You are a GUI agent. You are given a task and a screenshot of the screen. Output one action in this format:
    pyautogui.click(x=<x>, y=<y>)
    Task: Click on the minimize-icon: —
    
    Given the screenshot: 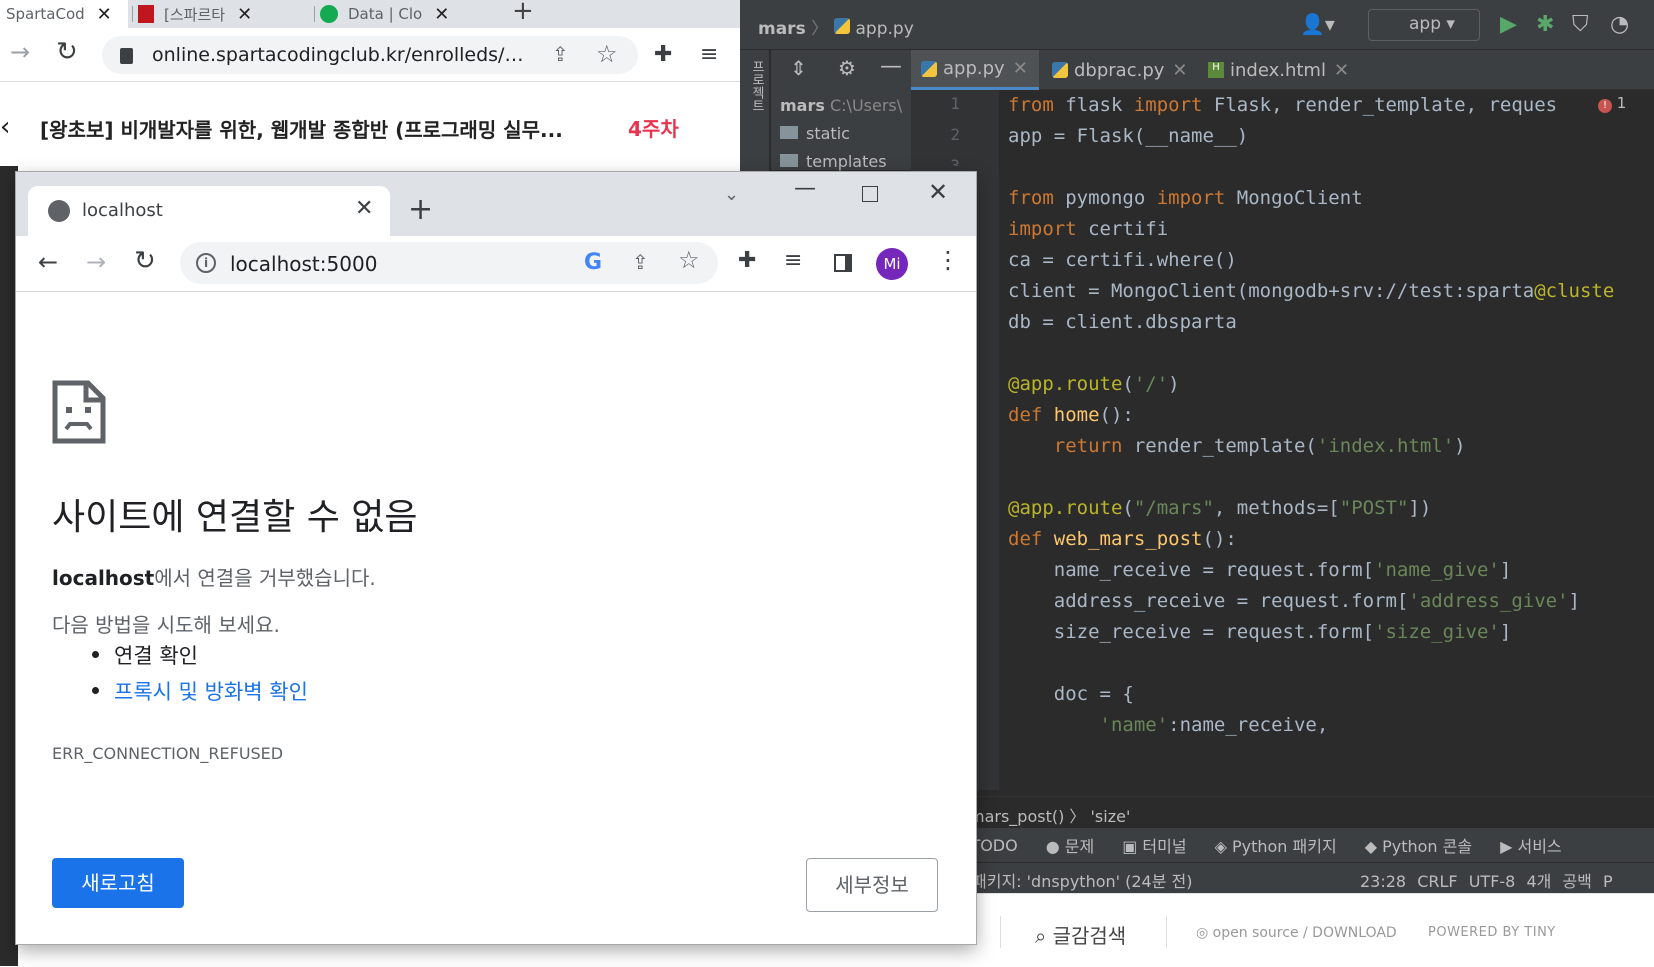 What is the action you would take?
    pyautogui.click(x=891, y=66)
    